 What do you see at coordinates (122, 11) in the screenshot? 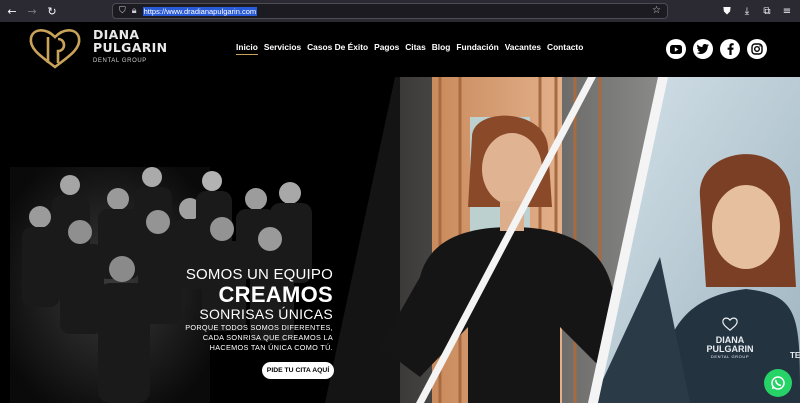
I see `shield-icon: ⛉` at bounding box center [122, 11].